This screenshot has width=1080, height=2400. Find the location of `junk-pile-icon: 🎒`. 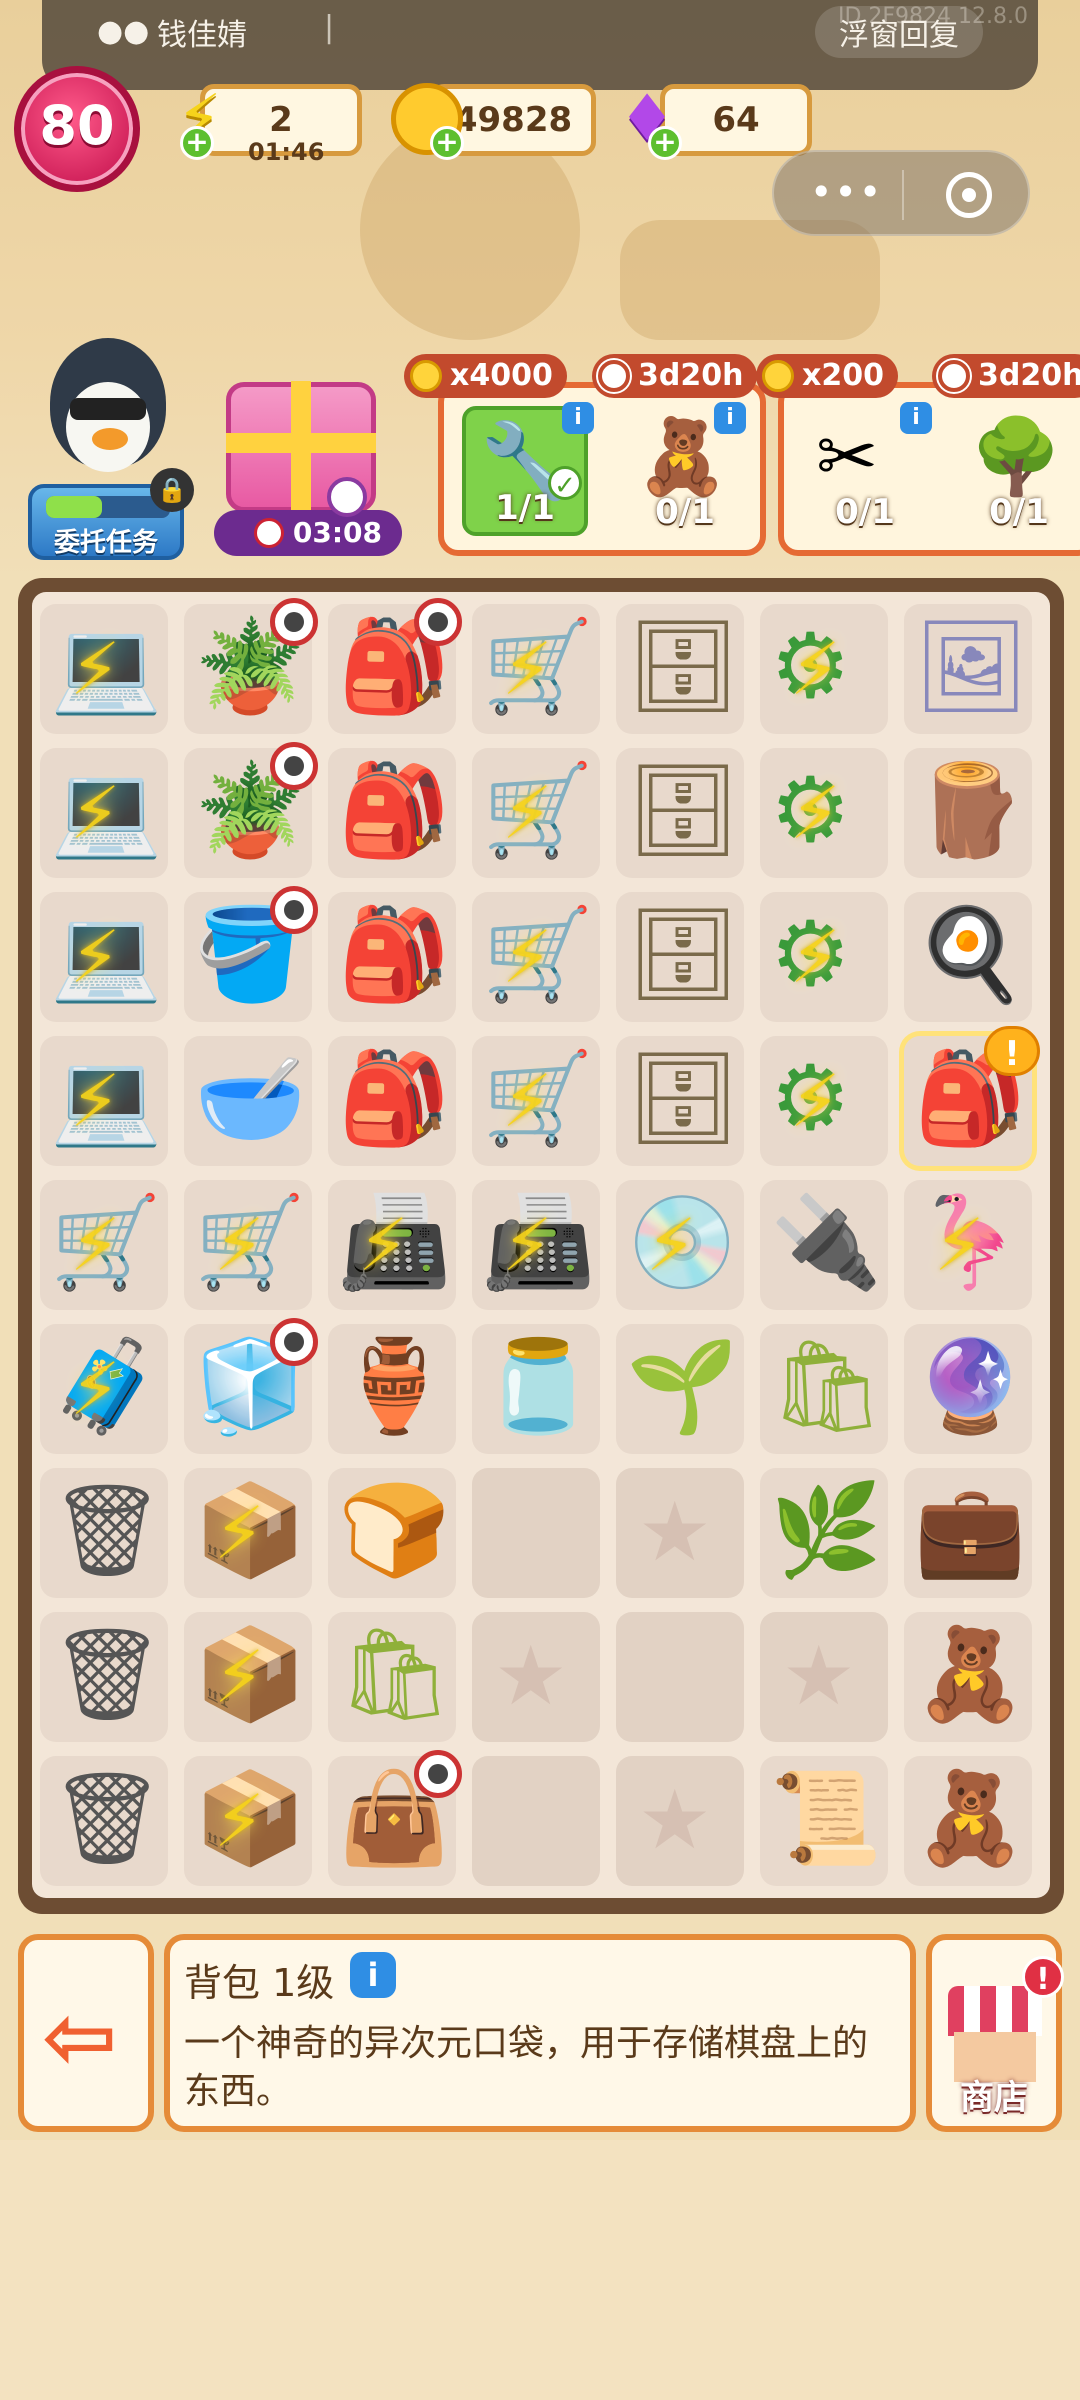

junk-pile-icon: 🎒 is located at coordinates (394, 954).